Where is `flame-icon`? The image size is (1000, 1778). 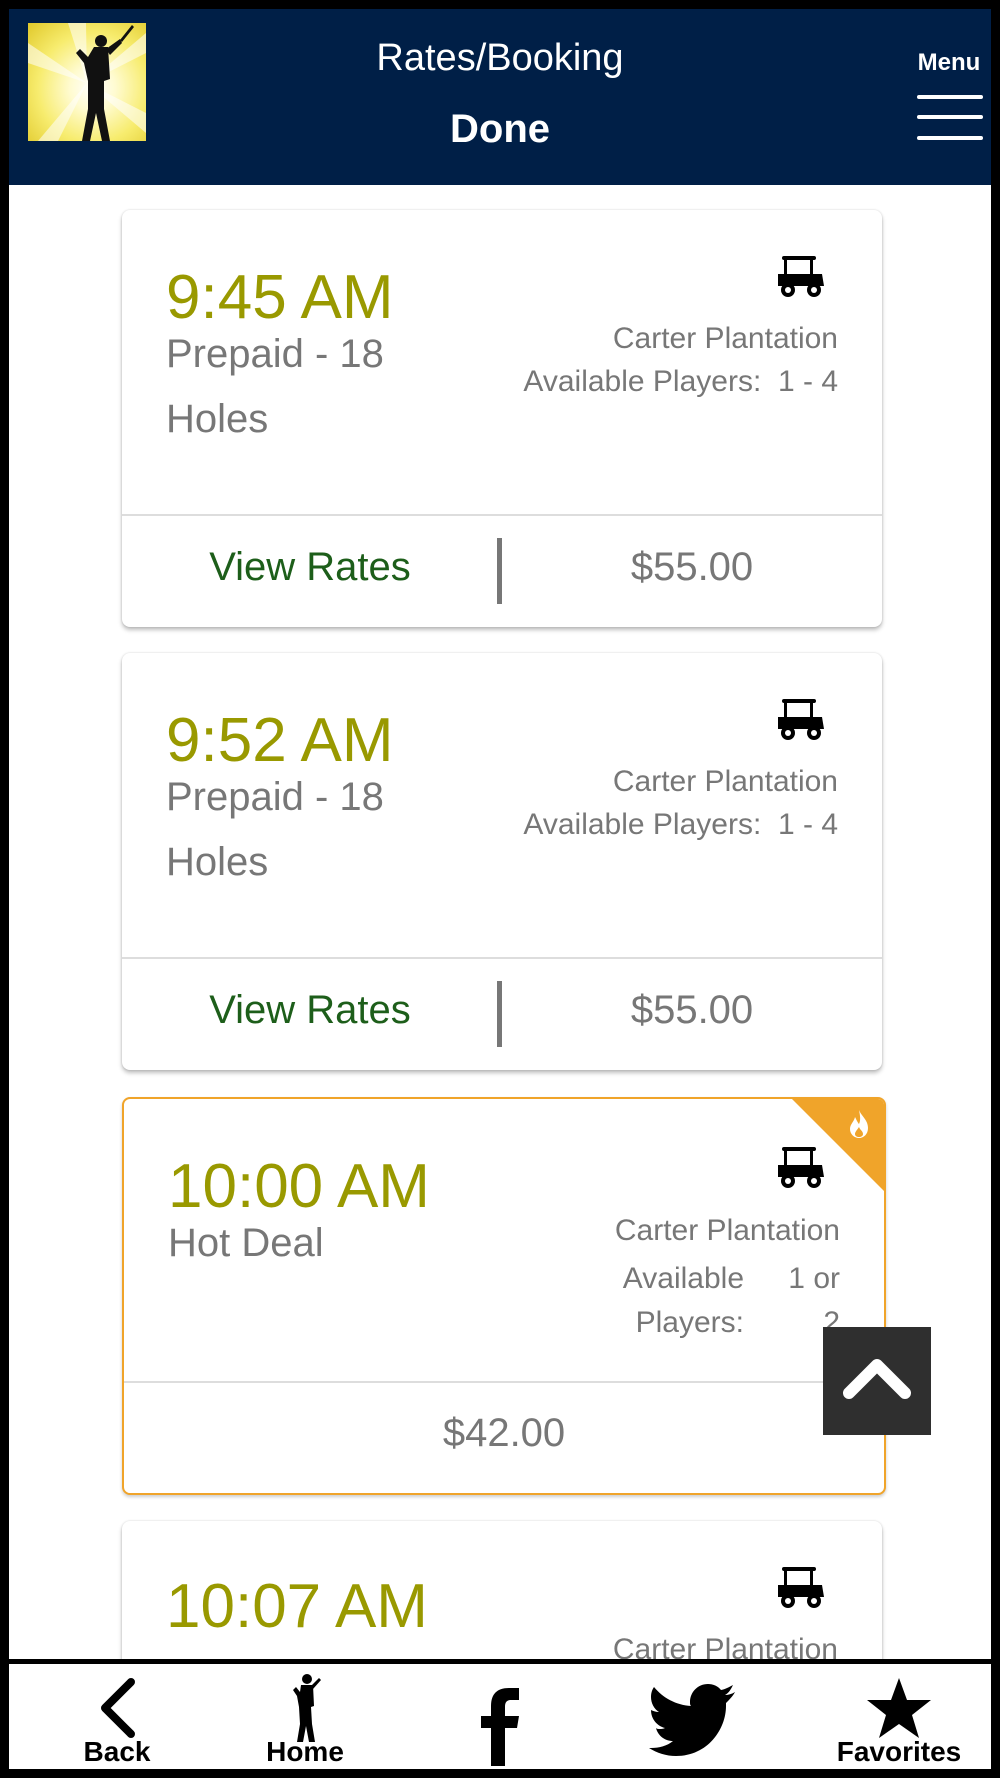
flame-icon is located at coordinates (859, 1124).